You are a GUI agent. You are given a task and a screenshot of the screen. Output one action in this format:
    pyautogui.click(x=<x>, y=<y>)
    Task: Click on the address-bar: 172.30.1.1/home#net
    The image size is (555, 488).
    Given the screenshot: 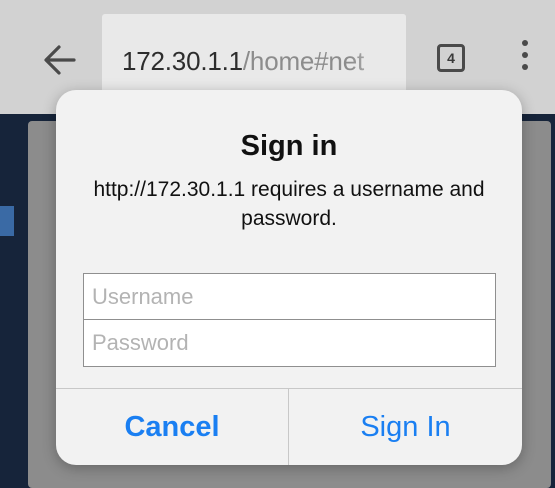 What is the action you would take?
    pyautogui.click(x=254, y=58)
    